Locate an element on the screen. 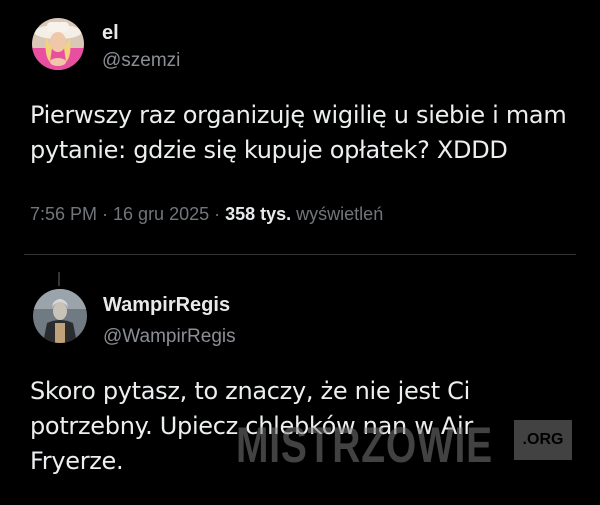 The height and width of the screenshot is (505, 600). timestamp: 7:56 PM · 16 gru 2025 · is located at coordinates (127, 214).